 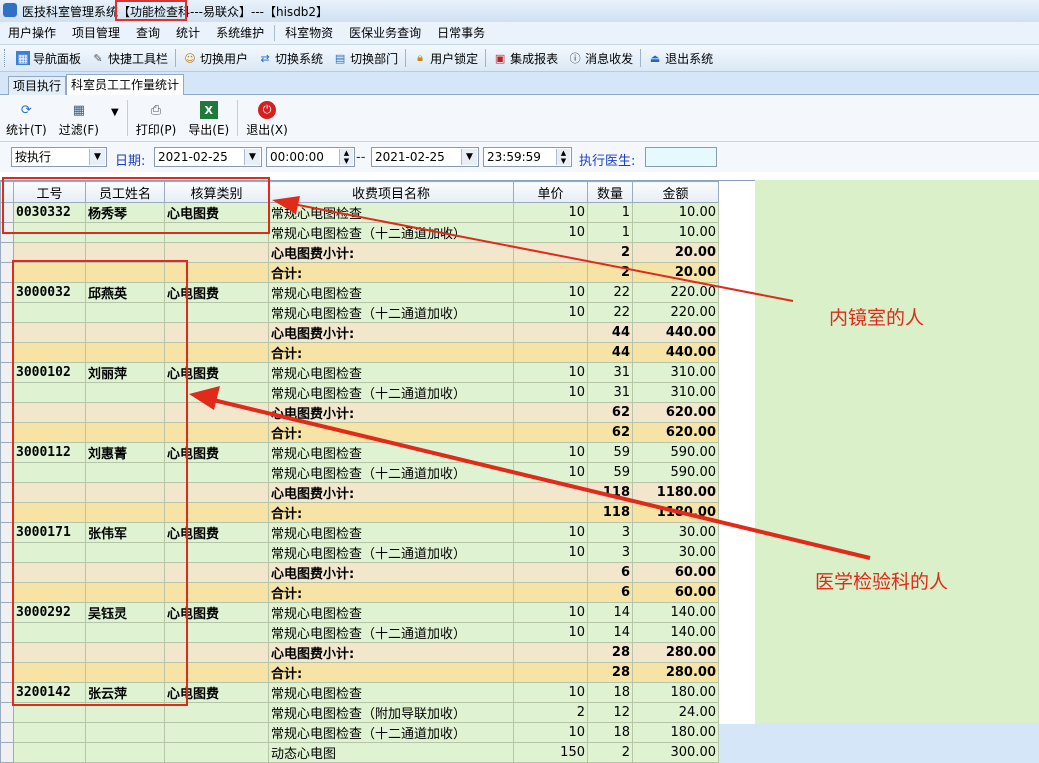 I want to click on cell-amount: 440.00, so click(x=675, y=352).